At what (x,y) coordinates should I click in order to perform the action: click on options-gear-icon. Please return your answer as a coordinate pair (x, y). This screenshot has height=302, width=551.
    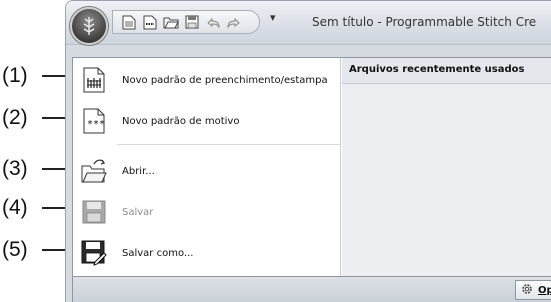
    Looking at the image, I should click on (527, 290).